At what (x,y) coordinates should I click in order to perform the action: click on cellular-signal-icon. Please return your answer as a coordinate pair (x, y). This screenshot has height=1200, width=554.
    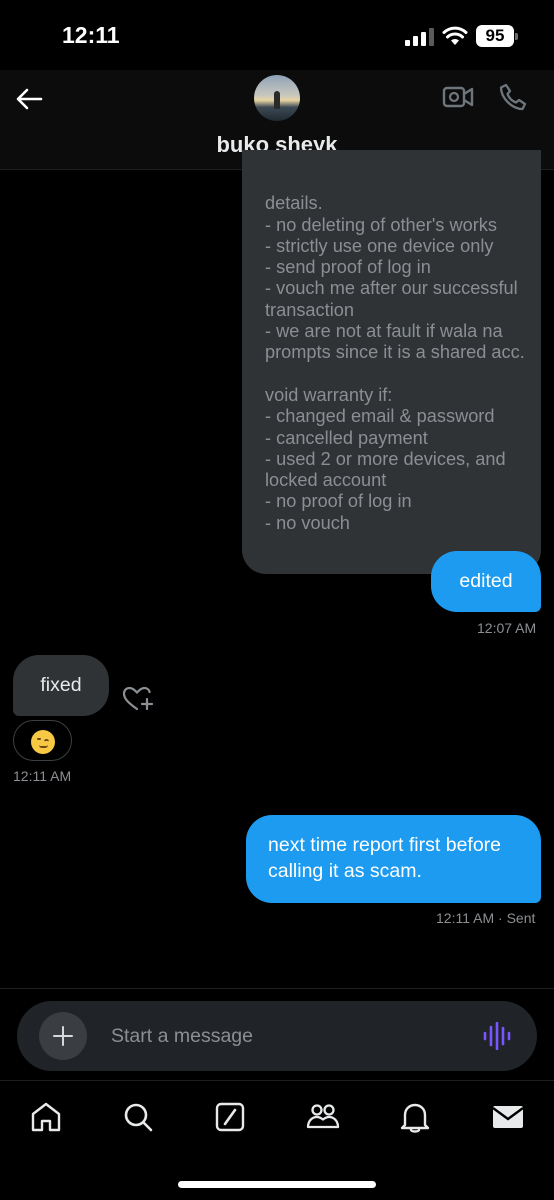
    Looking at the image, I should click on (419, 37).